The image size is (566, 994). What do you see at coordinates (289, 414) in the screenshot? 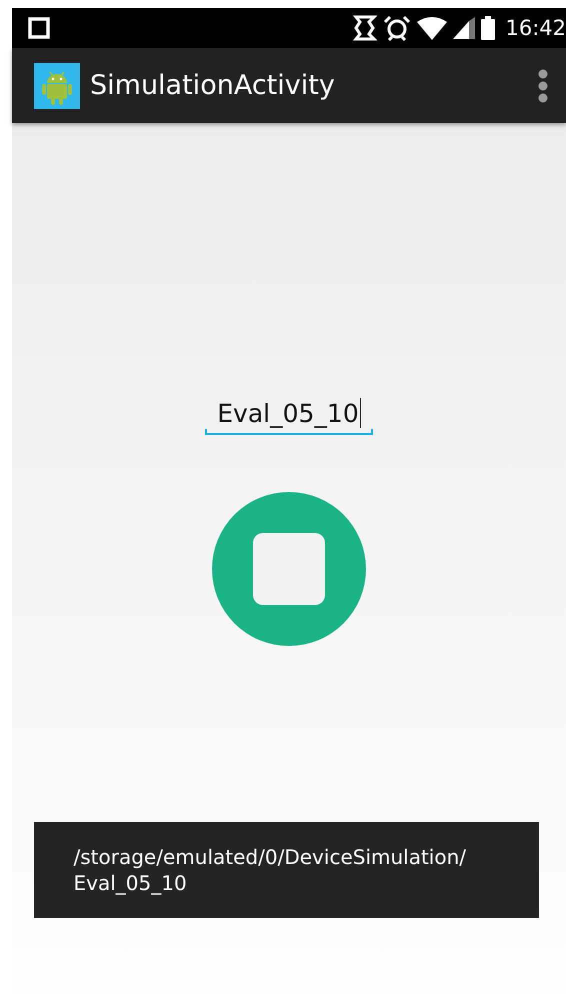
I see `name-input-field: Eval_05_10` at bounding box center [289, 414].